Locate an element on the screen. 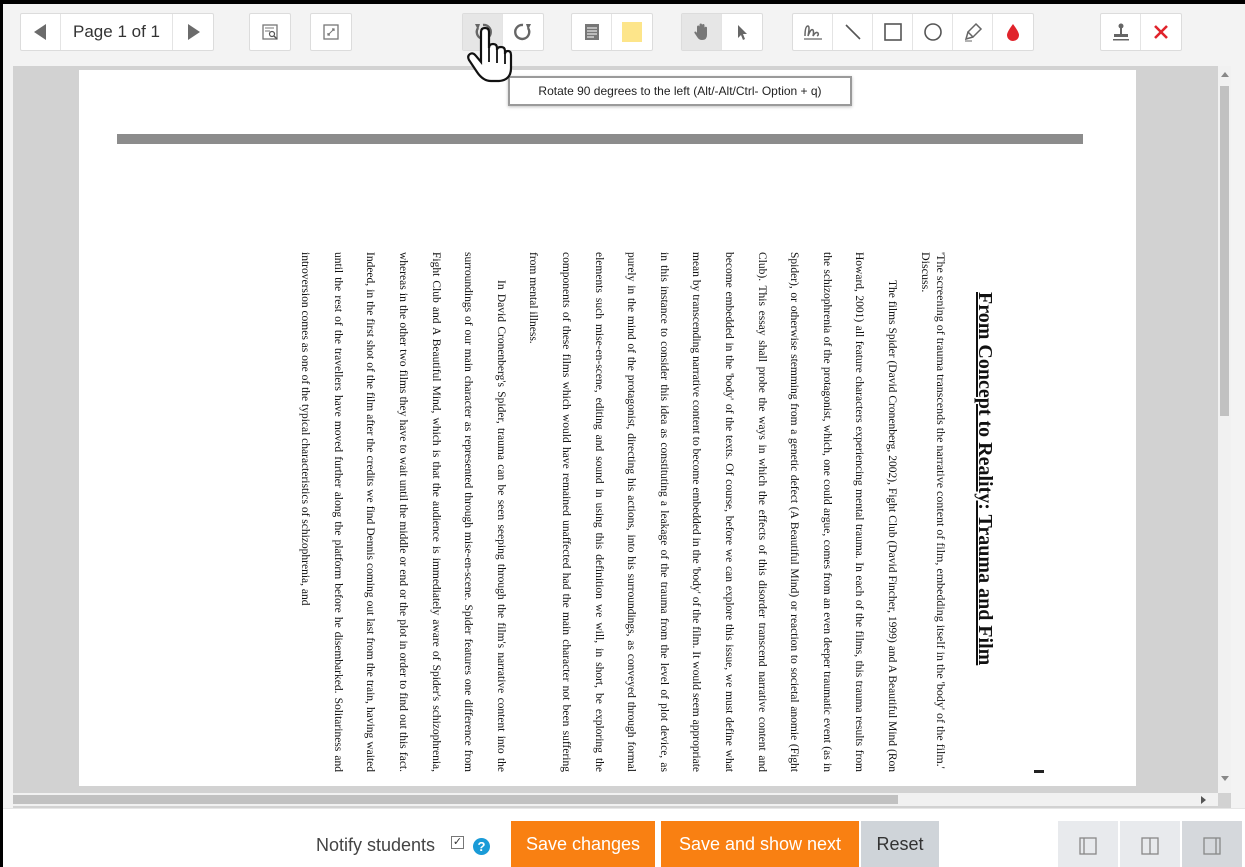 The width and height of the screenshot is (1245, 867). horizontal-scrollbar is located at coordinates (615, 799).